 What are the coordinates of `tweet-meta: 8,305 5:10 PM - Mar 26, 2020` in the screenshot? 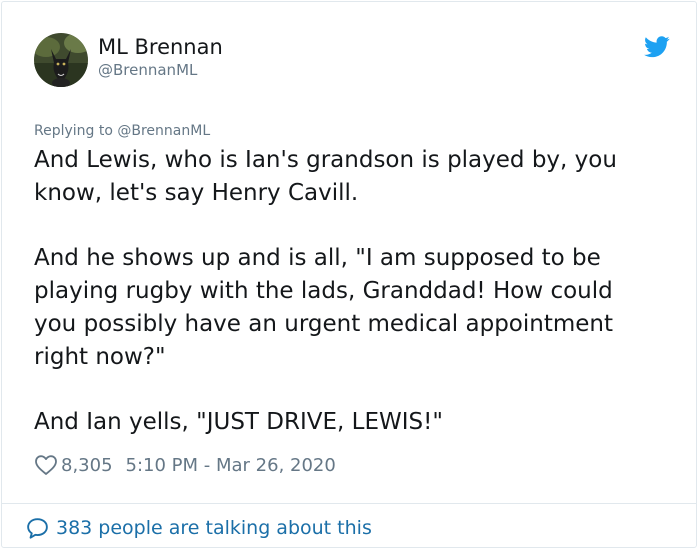 It's located at (185, 465).